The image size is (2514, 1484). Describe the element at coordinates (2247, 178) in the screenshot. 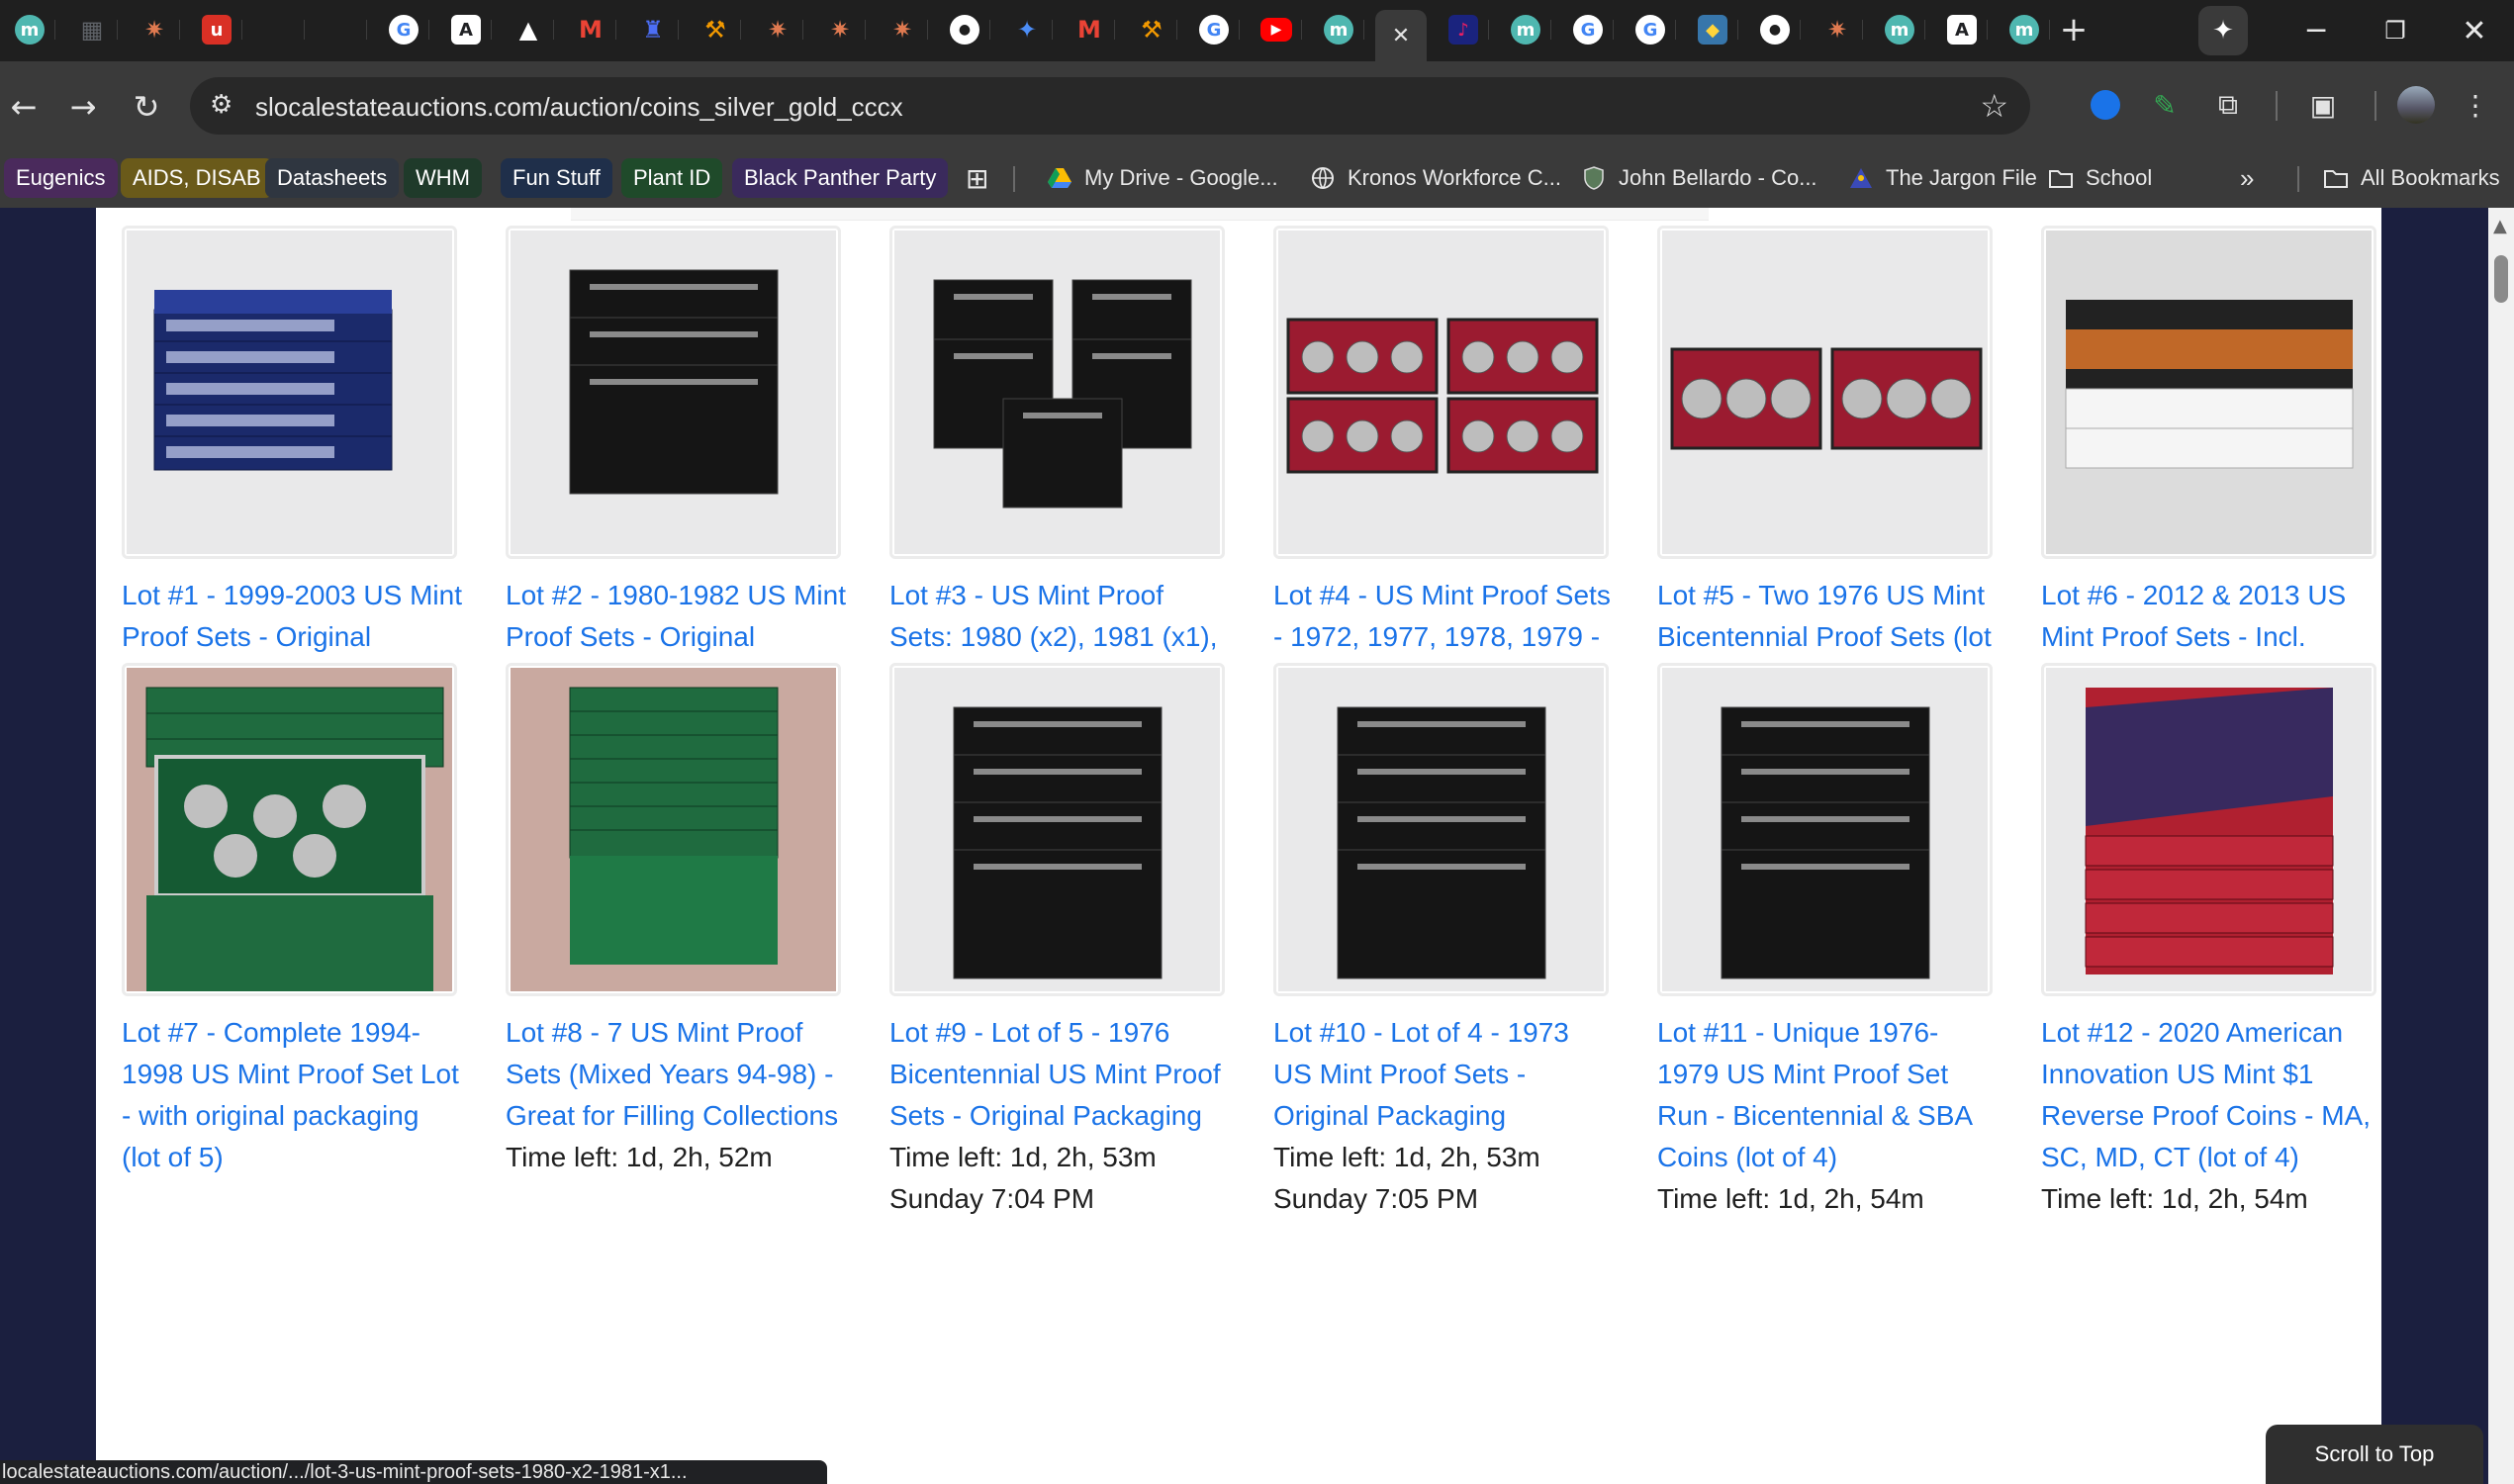

I see `bookmarks-overflow-icon: »` at that location.